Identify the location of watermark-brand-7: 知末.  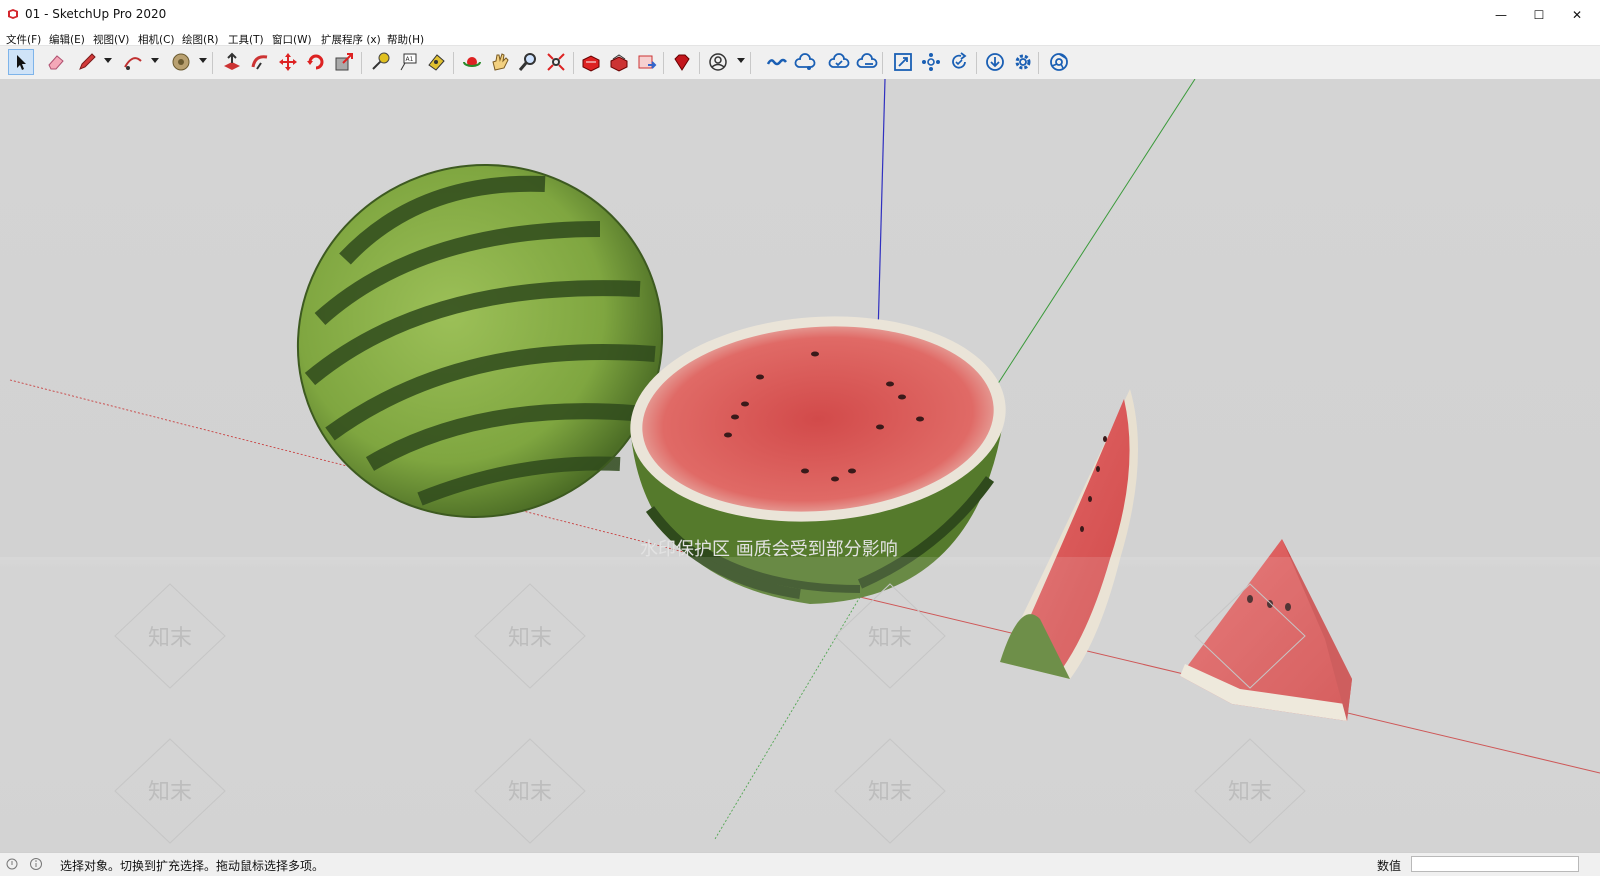
(1250, 792).